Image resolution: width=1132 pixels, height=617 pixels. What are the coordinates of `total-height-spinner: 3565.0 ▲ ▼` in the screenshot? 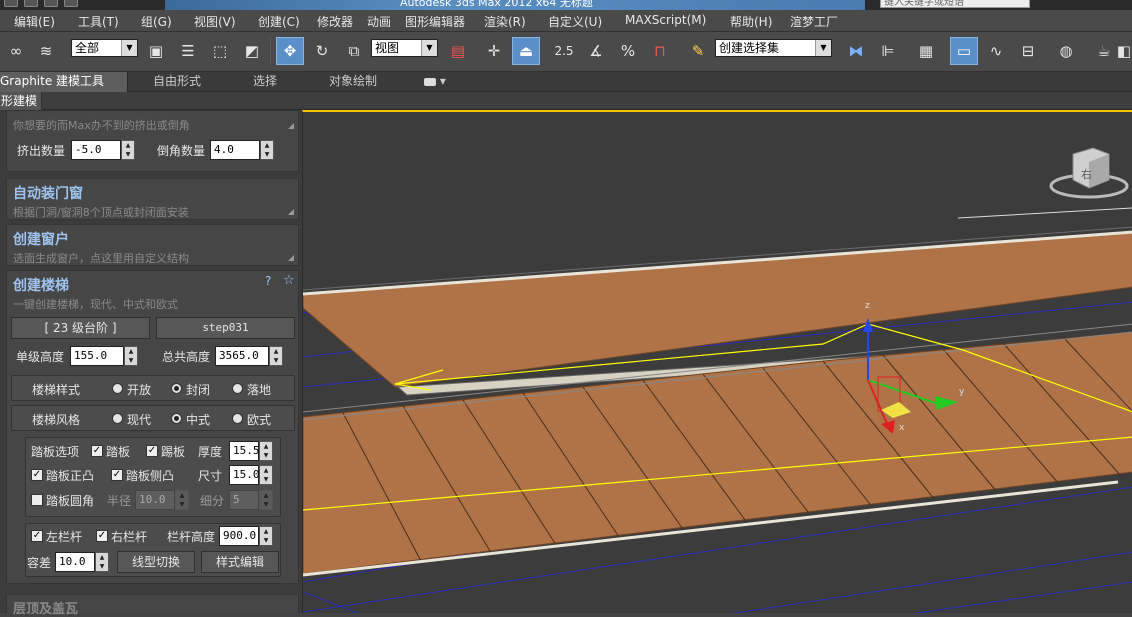 It's located at (249, 356).